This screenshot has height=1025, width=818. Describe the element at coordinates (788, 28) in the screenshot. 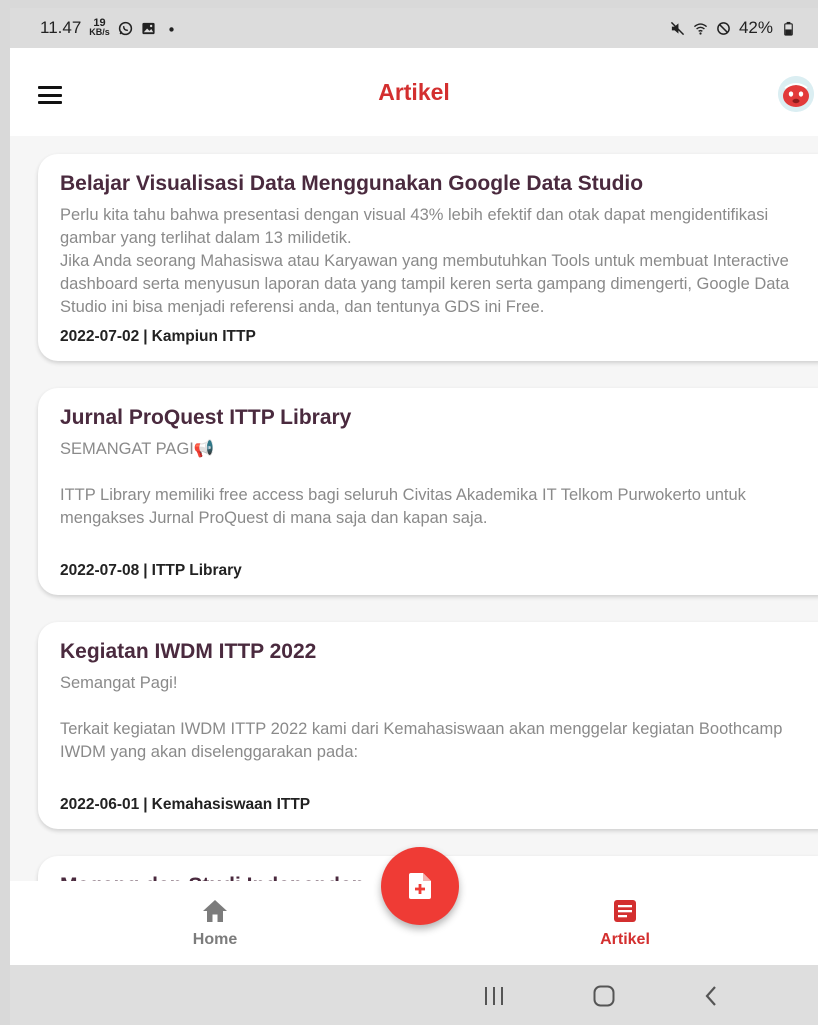

I see `battery-icon` at that location.